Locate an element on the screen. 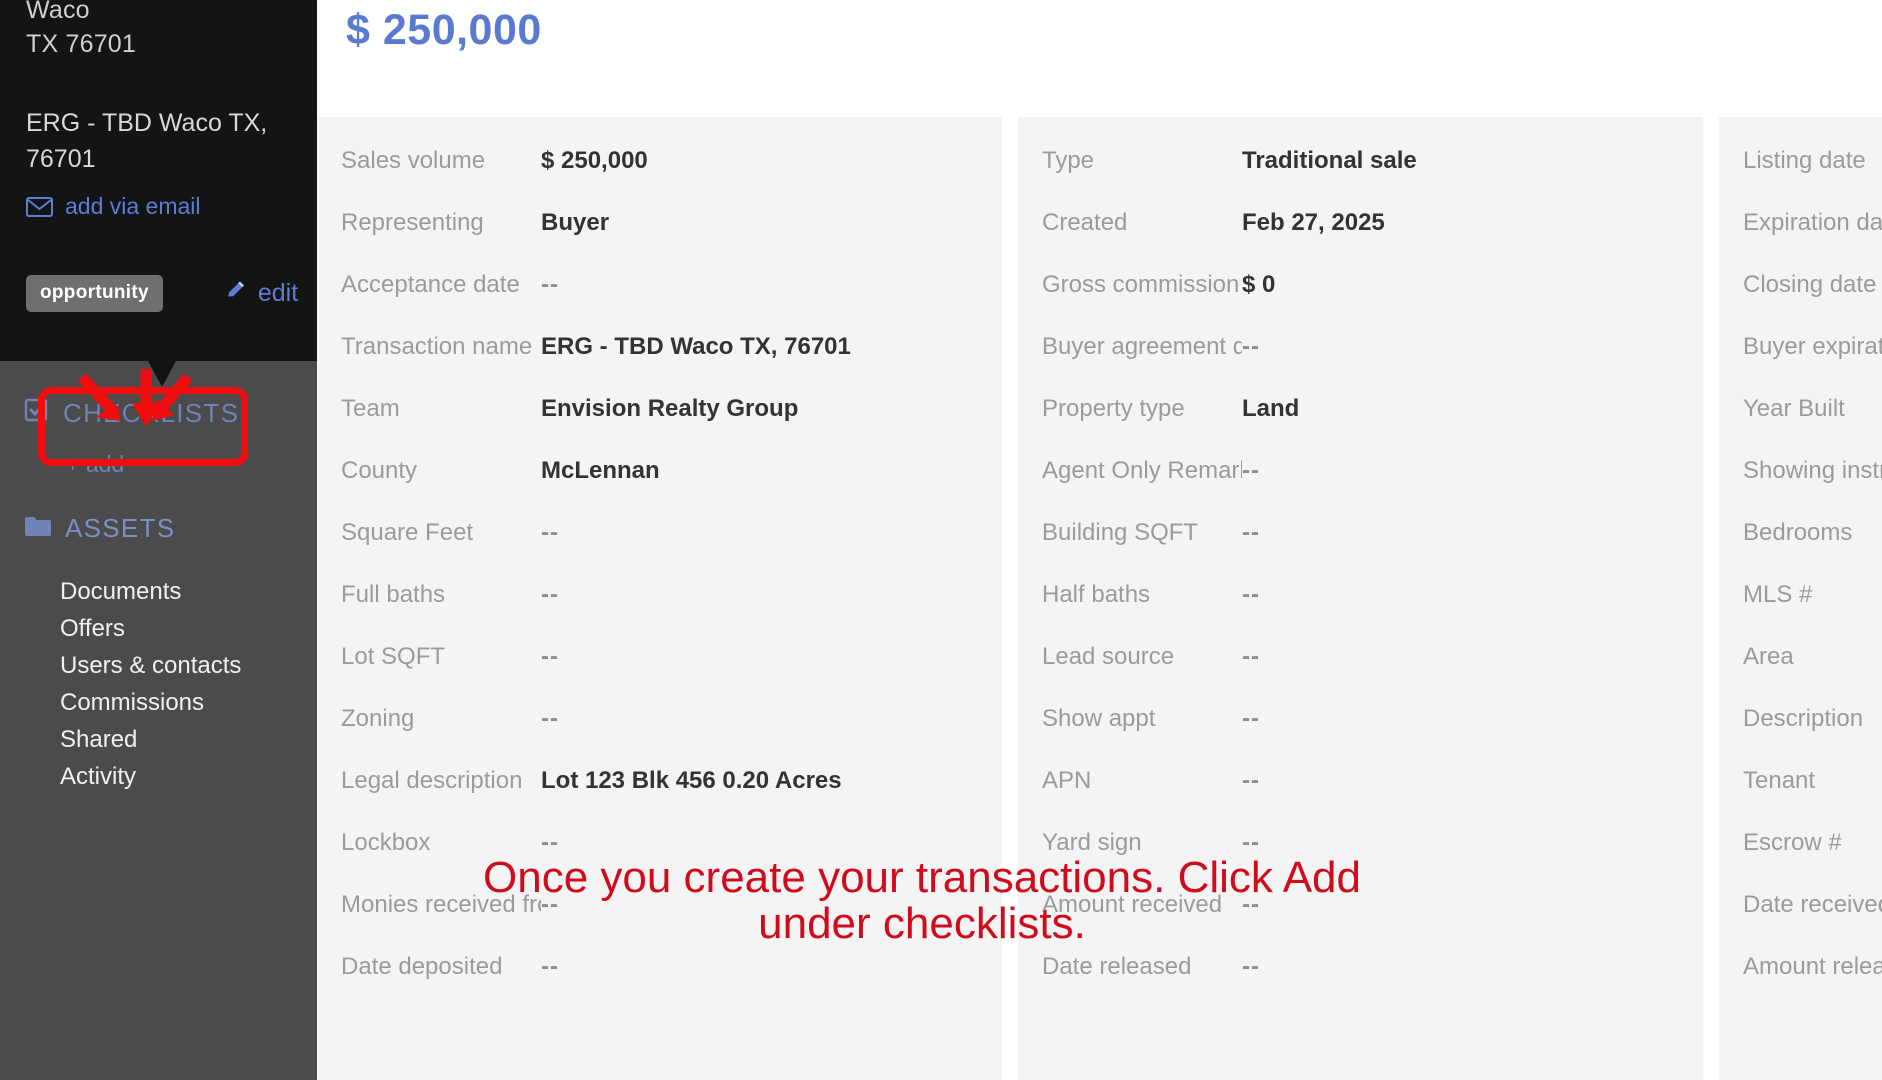  detail-row: Lead source -- is located at coordinates (1360, 674).